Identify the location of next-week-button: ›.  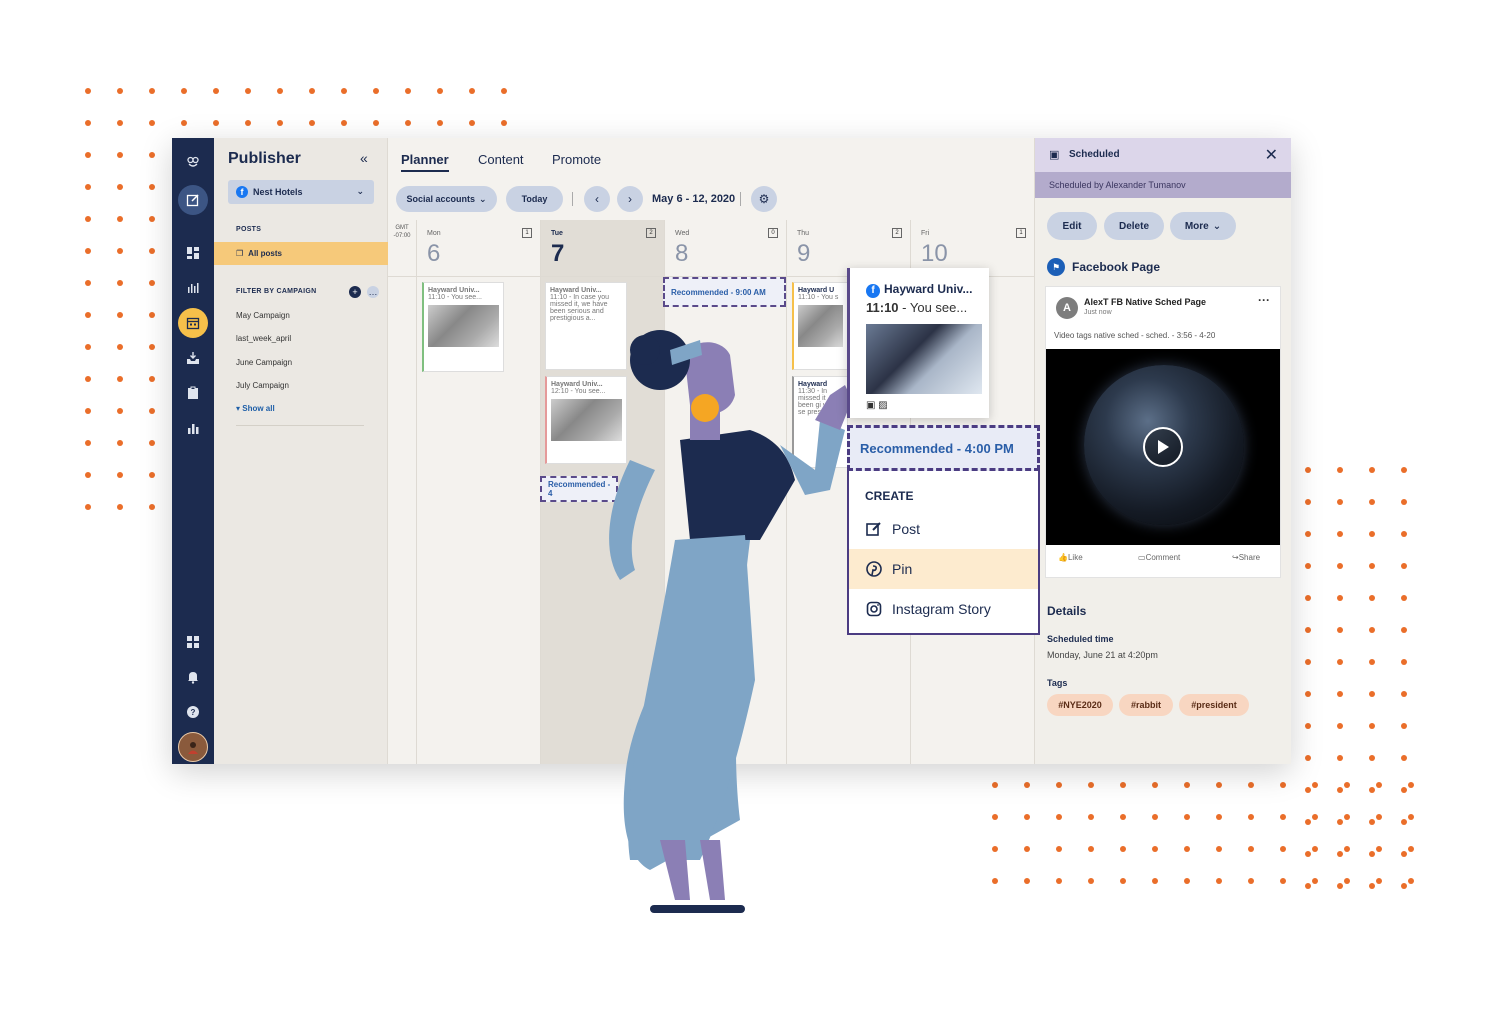
(630, 199).